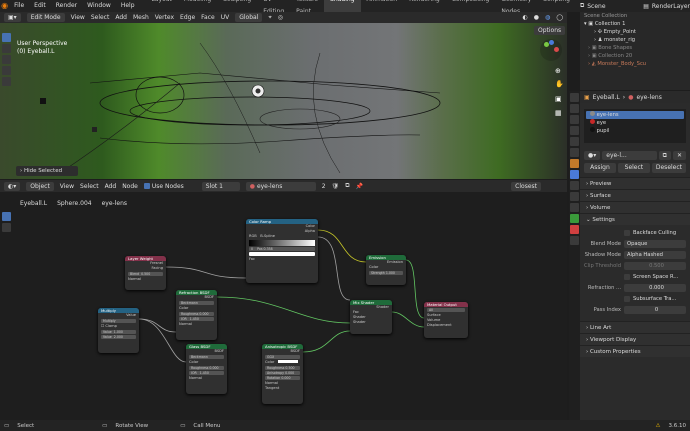  I want to click on backface-checkbox, so click(627, 232).